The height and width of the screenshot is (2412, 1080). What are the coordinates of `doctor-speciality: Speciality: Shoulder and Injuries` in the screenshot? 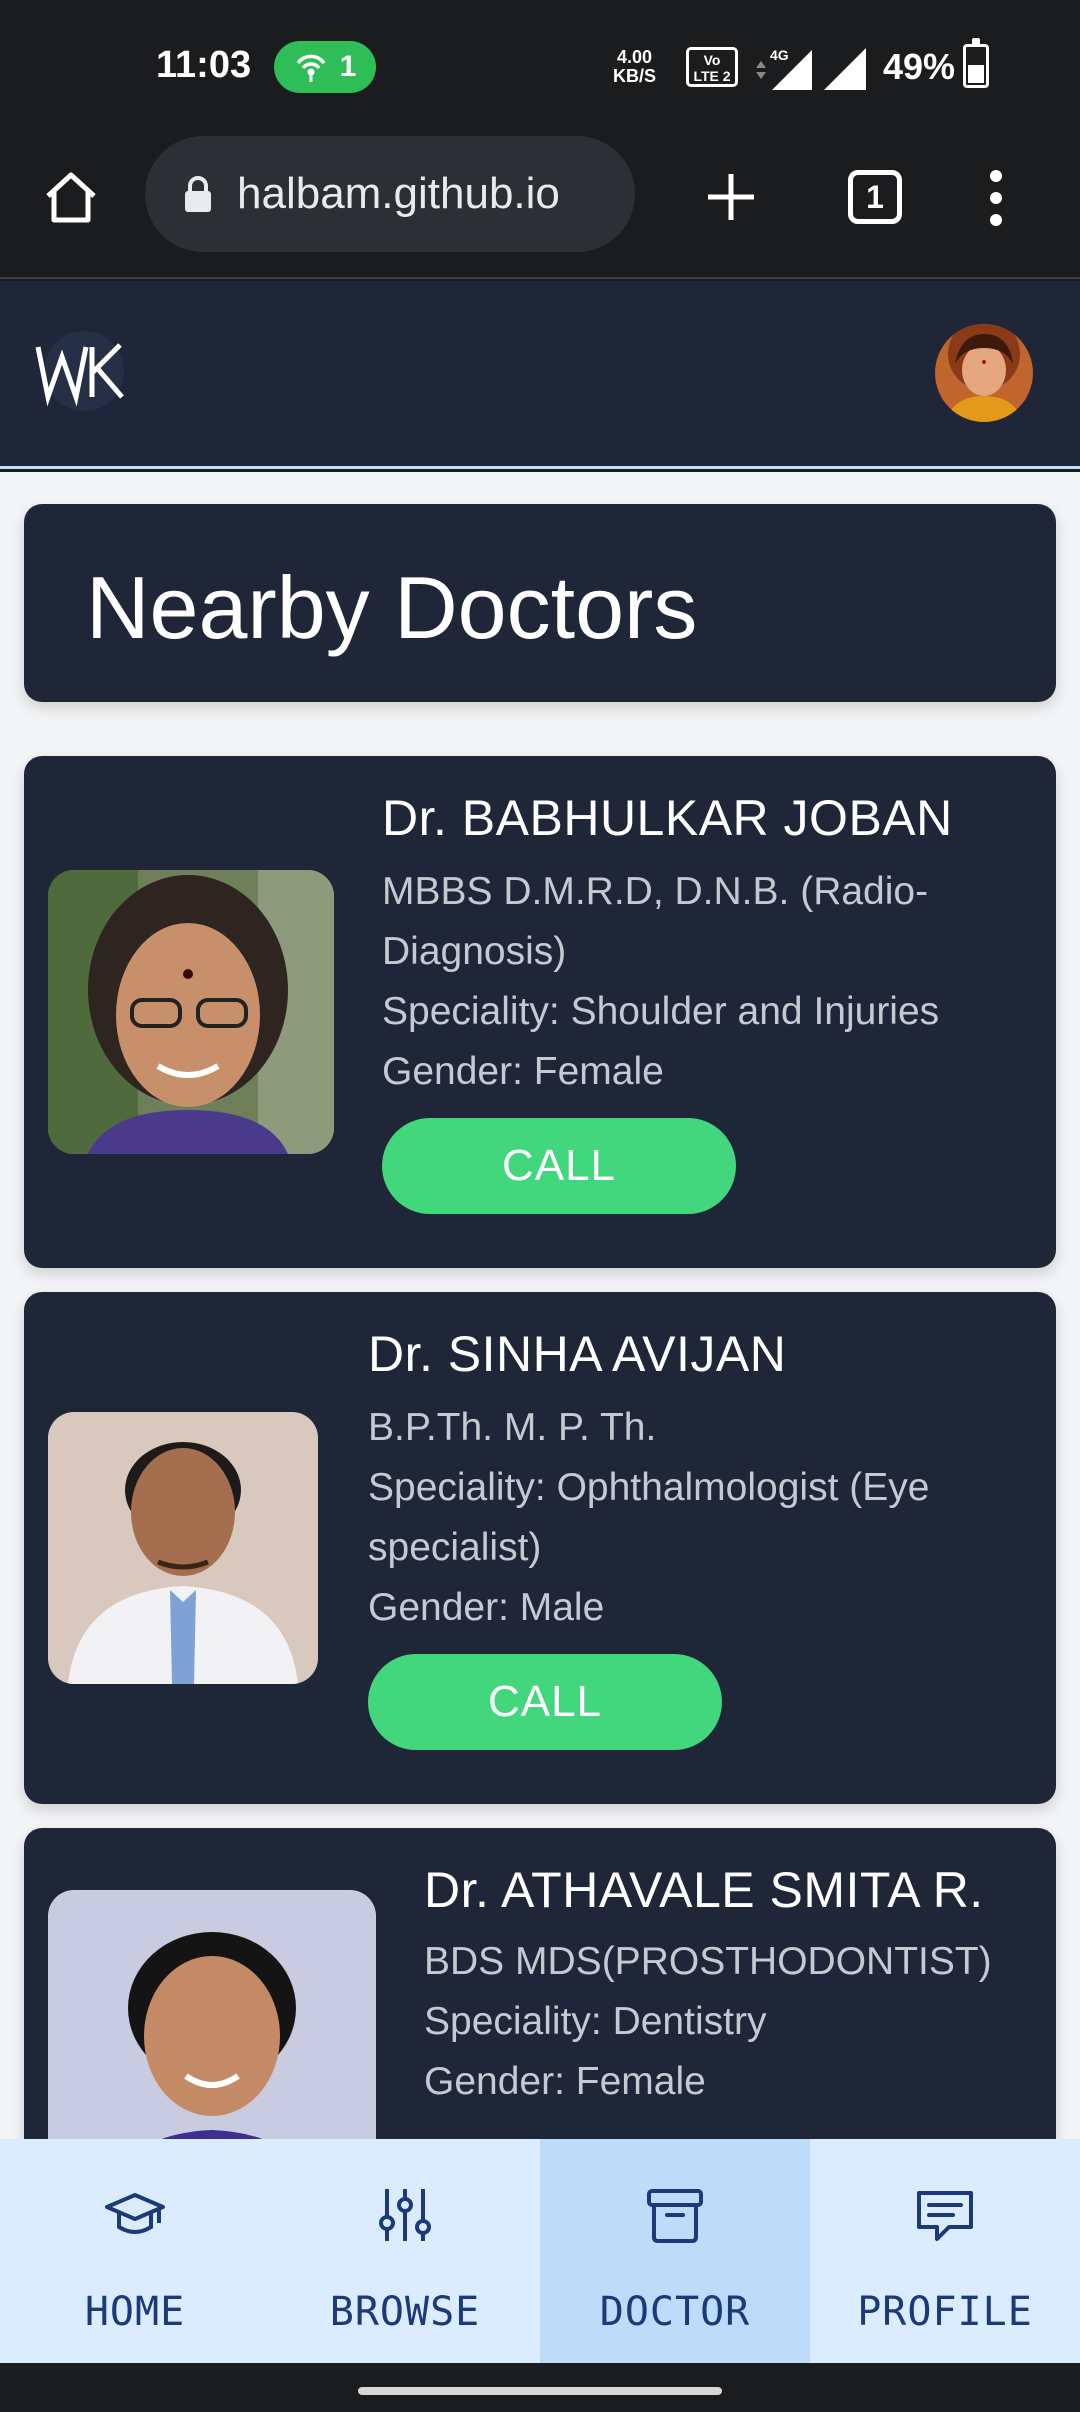 It's located at (661, 1011).